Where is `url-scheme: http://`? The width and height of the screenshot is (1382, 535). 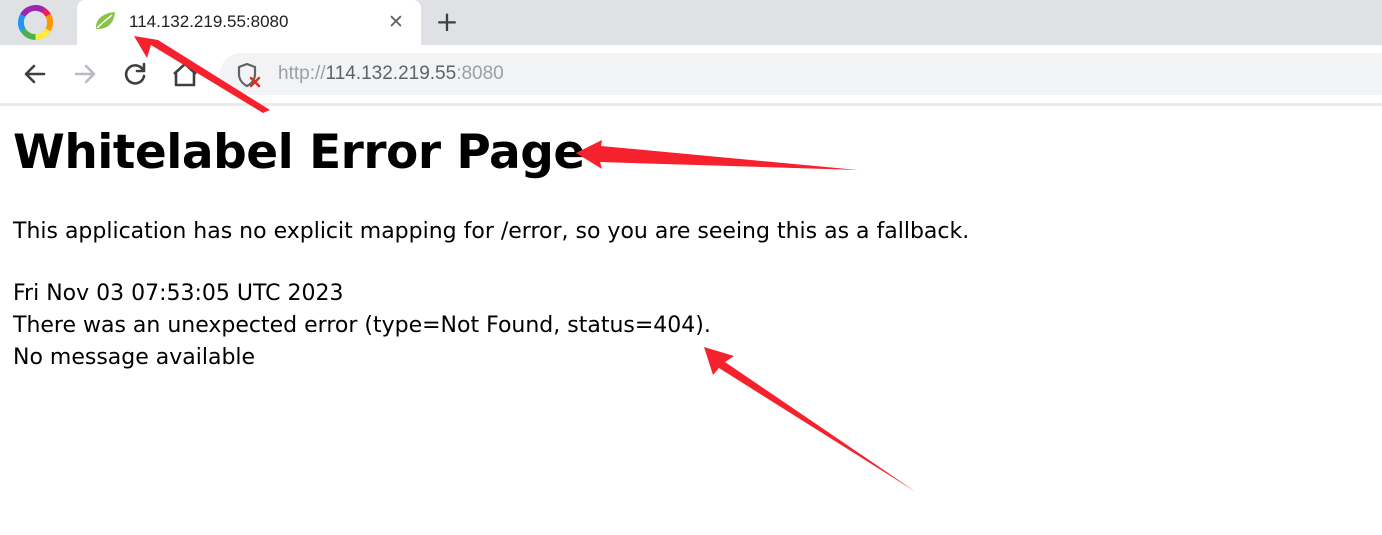
url-scheme: http:// is located at coordinates (302, 73).